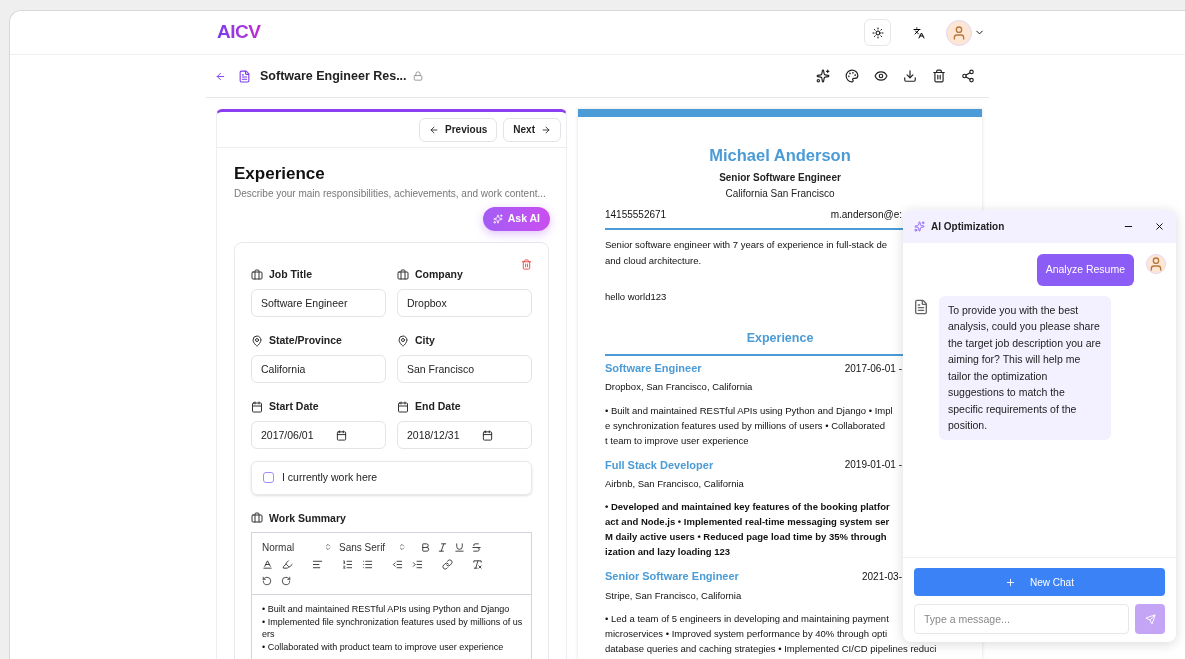 Image resolution: width=1185 pixels, height=659 pixels. What do you see at coordinates (910, 76) in the screenshot?
I see `download-button` at bounding box center [910, 76].